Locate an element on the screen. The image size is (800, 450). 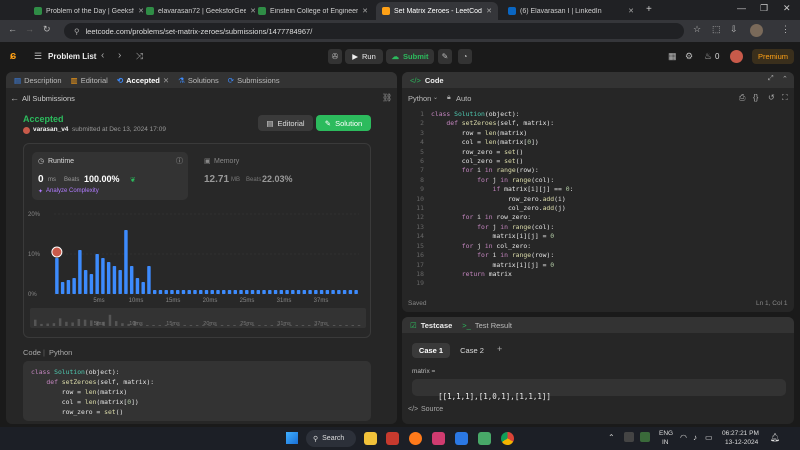
reset-icon: ↺ is located at coordinates (771, 97).